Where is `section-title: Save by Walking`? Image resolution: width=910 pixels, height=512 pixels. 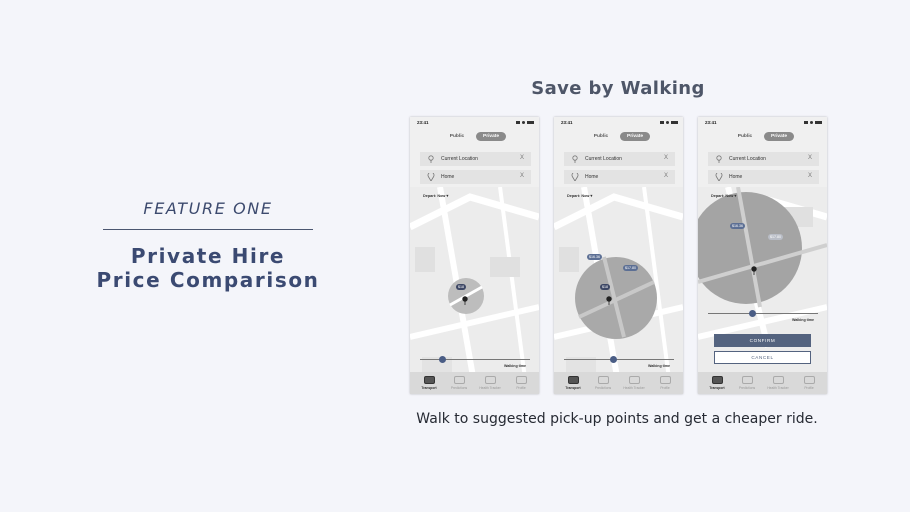
section-title: Save by Walking is located at coordinates (618, 88).